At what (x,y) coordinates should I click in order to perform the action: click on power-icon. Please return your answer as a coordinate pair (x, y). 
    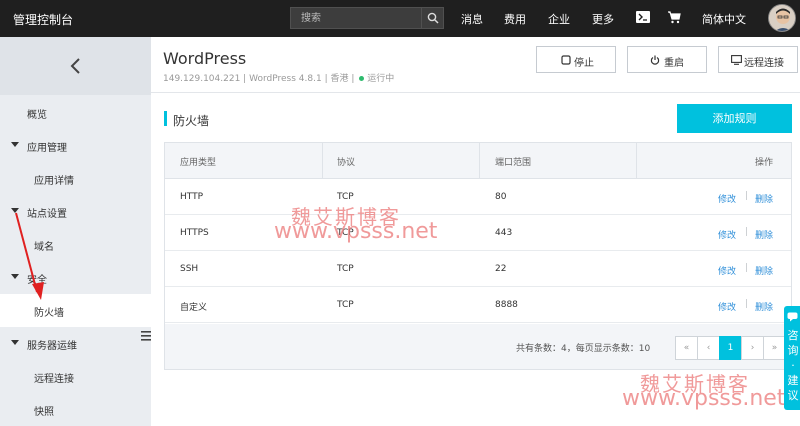
    Looking at the image, I should click on (655, 60).